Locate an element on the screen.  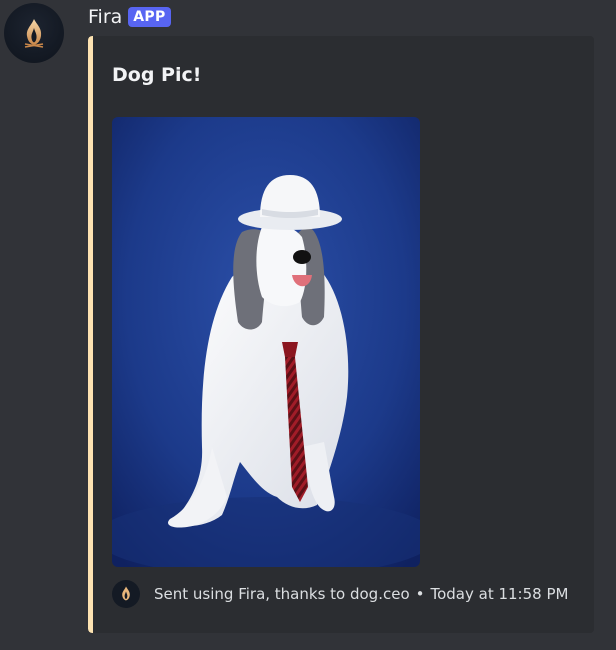
message-header: Fira APP is located at coordinates (129, 17).